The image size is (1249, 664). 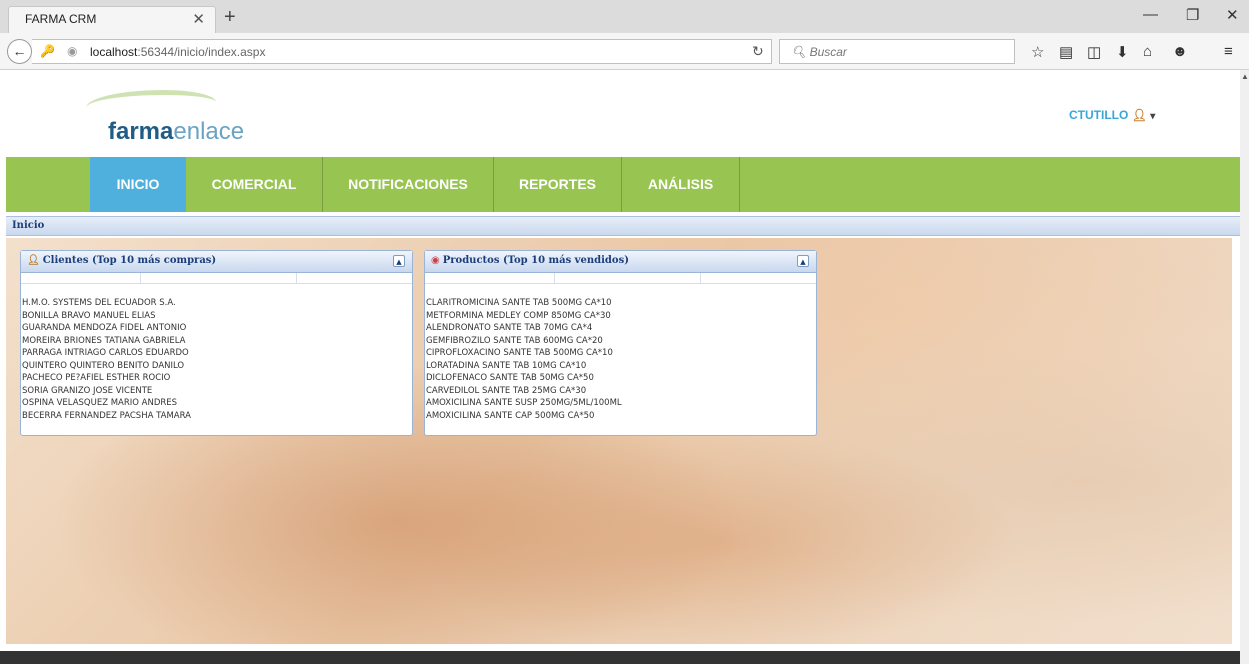 What do you see at coordinates (519, 353) in the screenshot?
I see `list-item: CIPROFLOXACINO SANTE TAB 500MG CA*10` at bounding box center [519, 353].